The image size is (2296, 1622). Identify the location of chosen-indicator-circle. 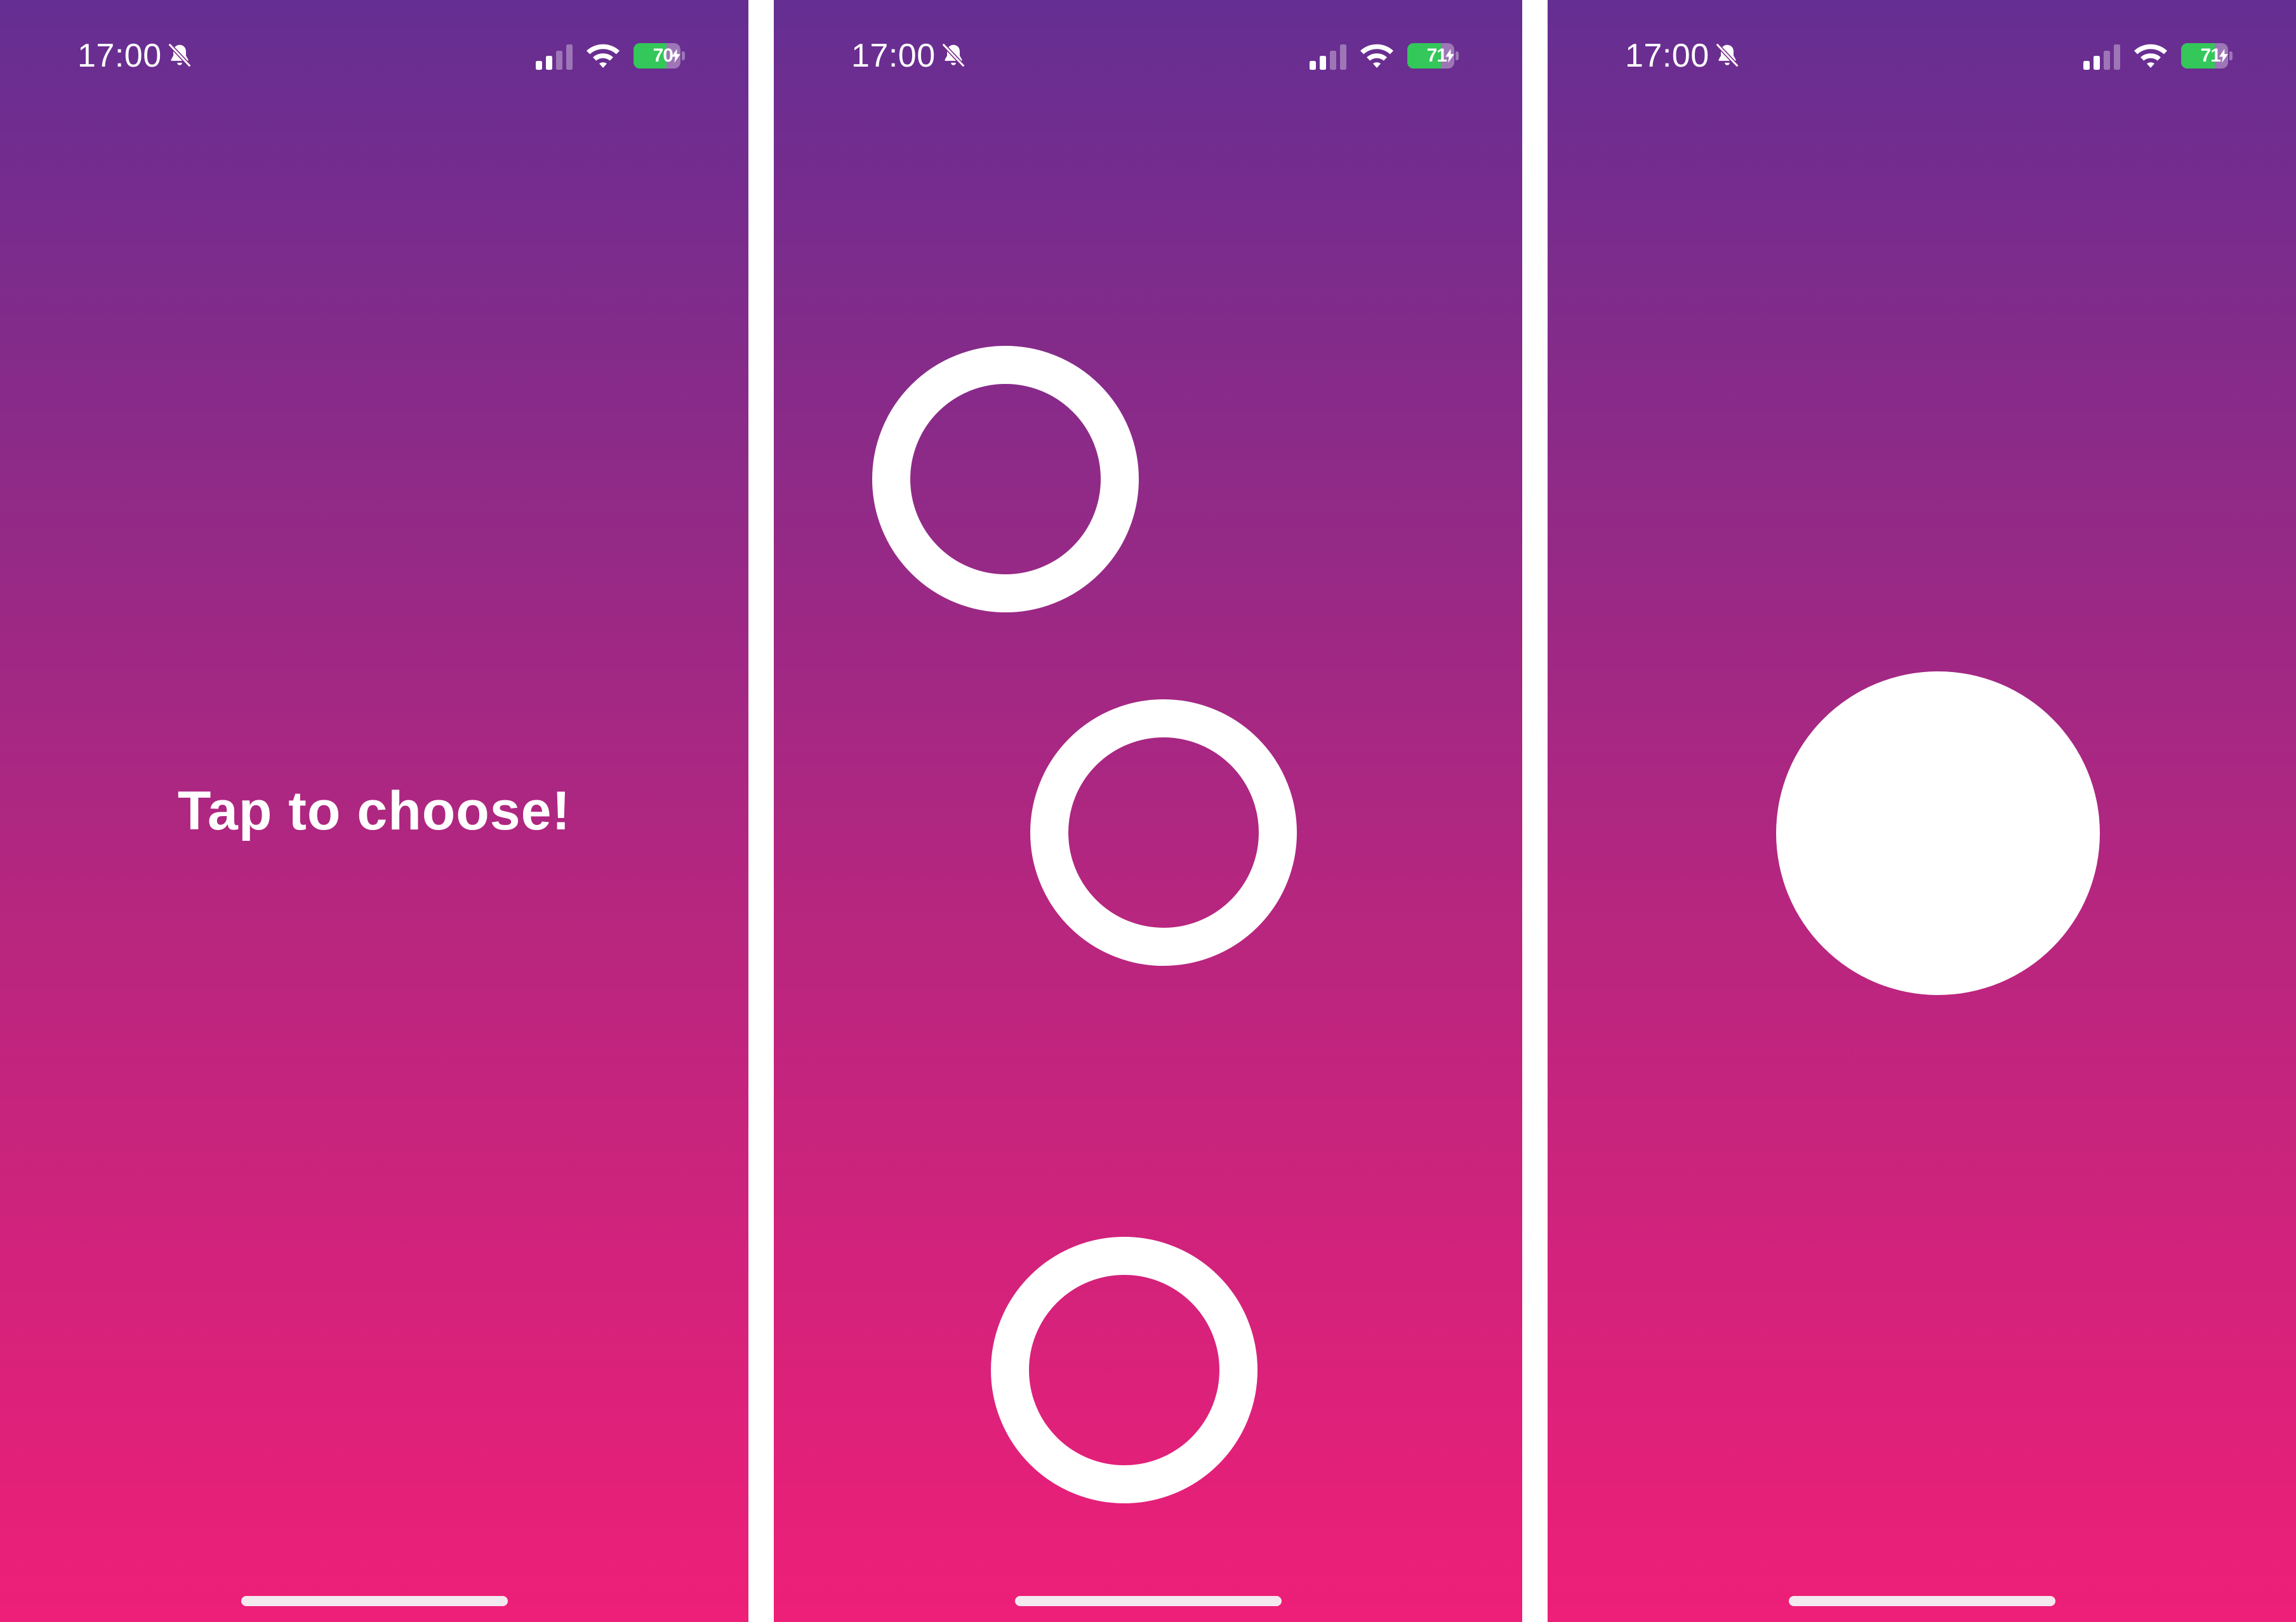
(1938, 833).